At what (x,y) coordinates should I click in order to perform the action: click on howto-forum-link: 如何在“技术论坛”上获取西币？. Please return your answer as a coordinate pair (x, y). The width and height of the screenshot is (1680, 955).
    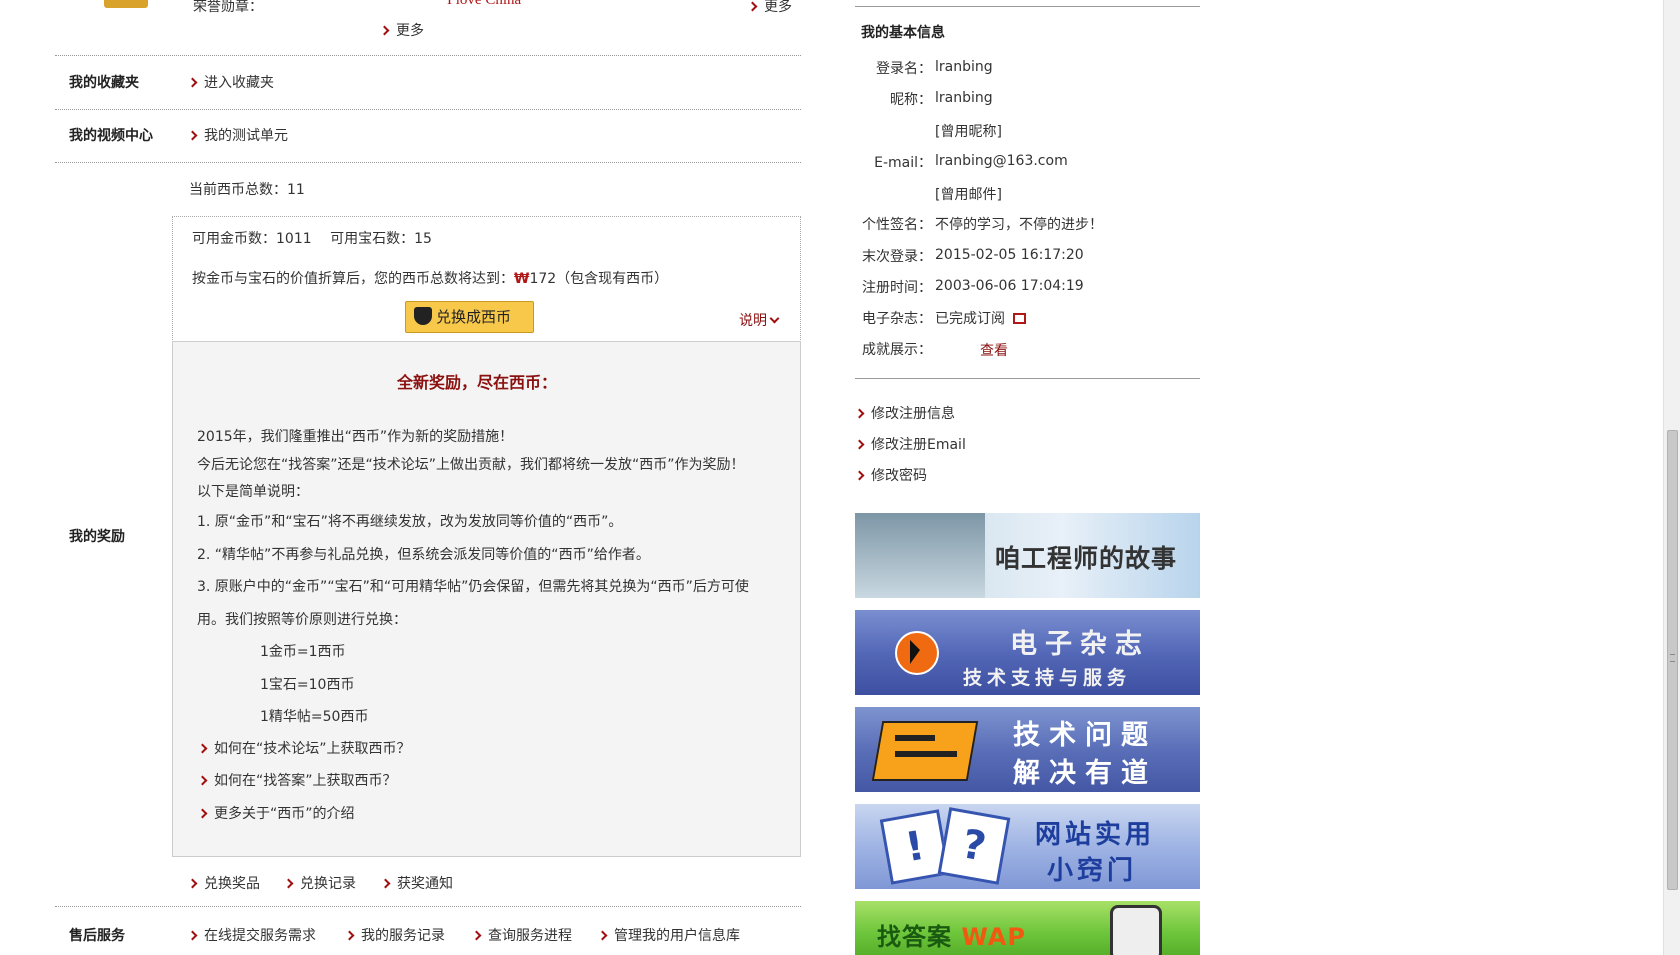
    Looking at the image, I should click on (304, 748).